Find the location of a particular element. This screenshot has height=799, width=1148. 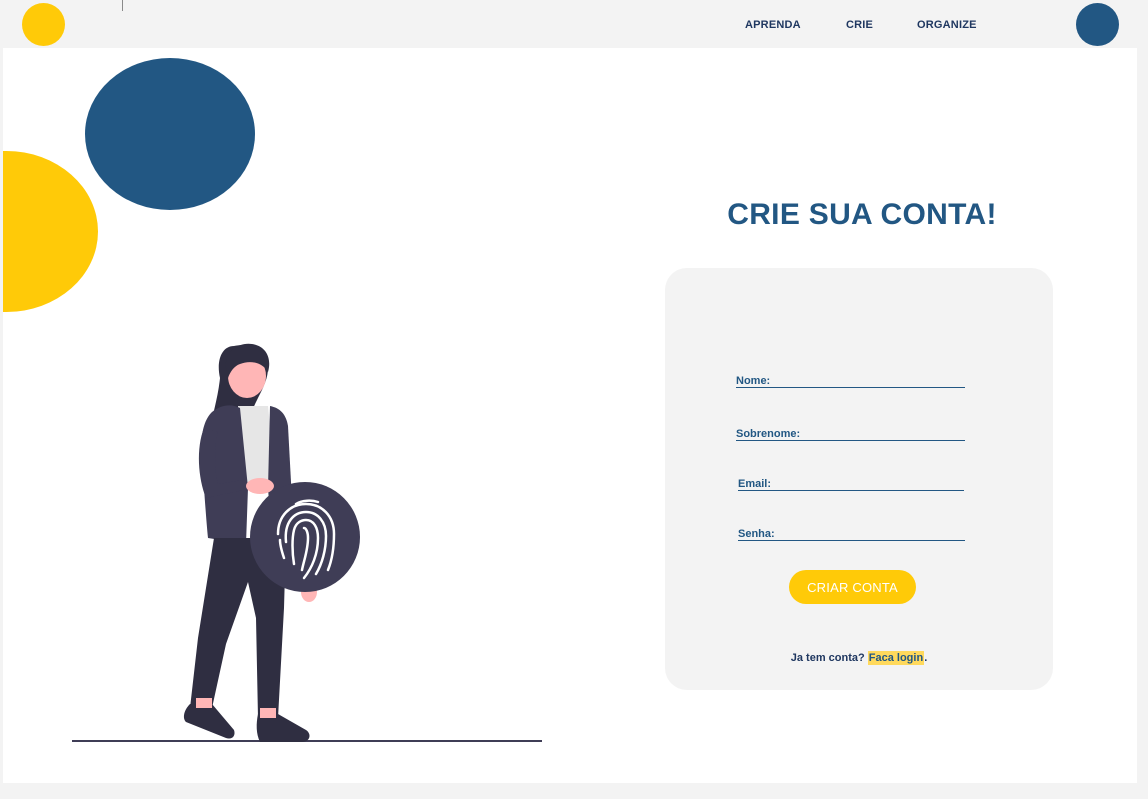

login-prompt-line: Ja tem conta? Faca login. is located at coordinates (859, 658).